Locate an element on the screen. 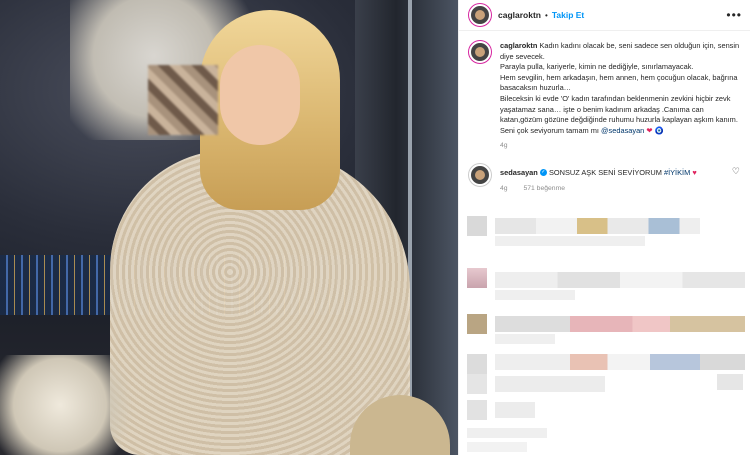  caption-time: 4g is located at coordinates (504, 145).